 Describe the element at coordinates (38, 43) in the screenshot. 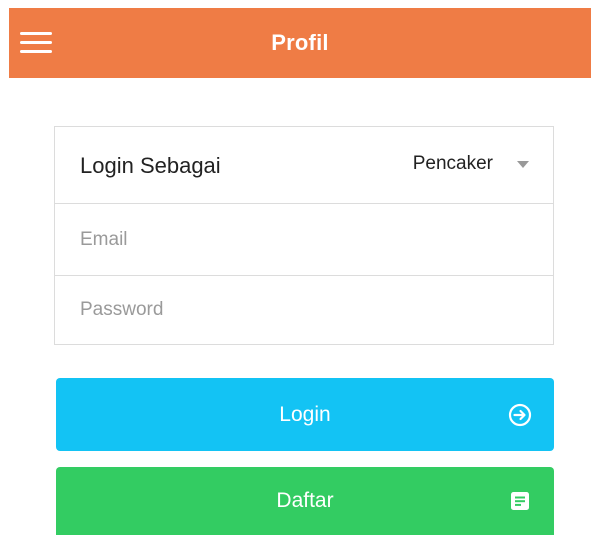

I see `hamburger-menu-icon` at that location.